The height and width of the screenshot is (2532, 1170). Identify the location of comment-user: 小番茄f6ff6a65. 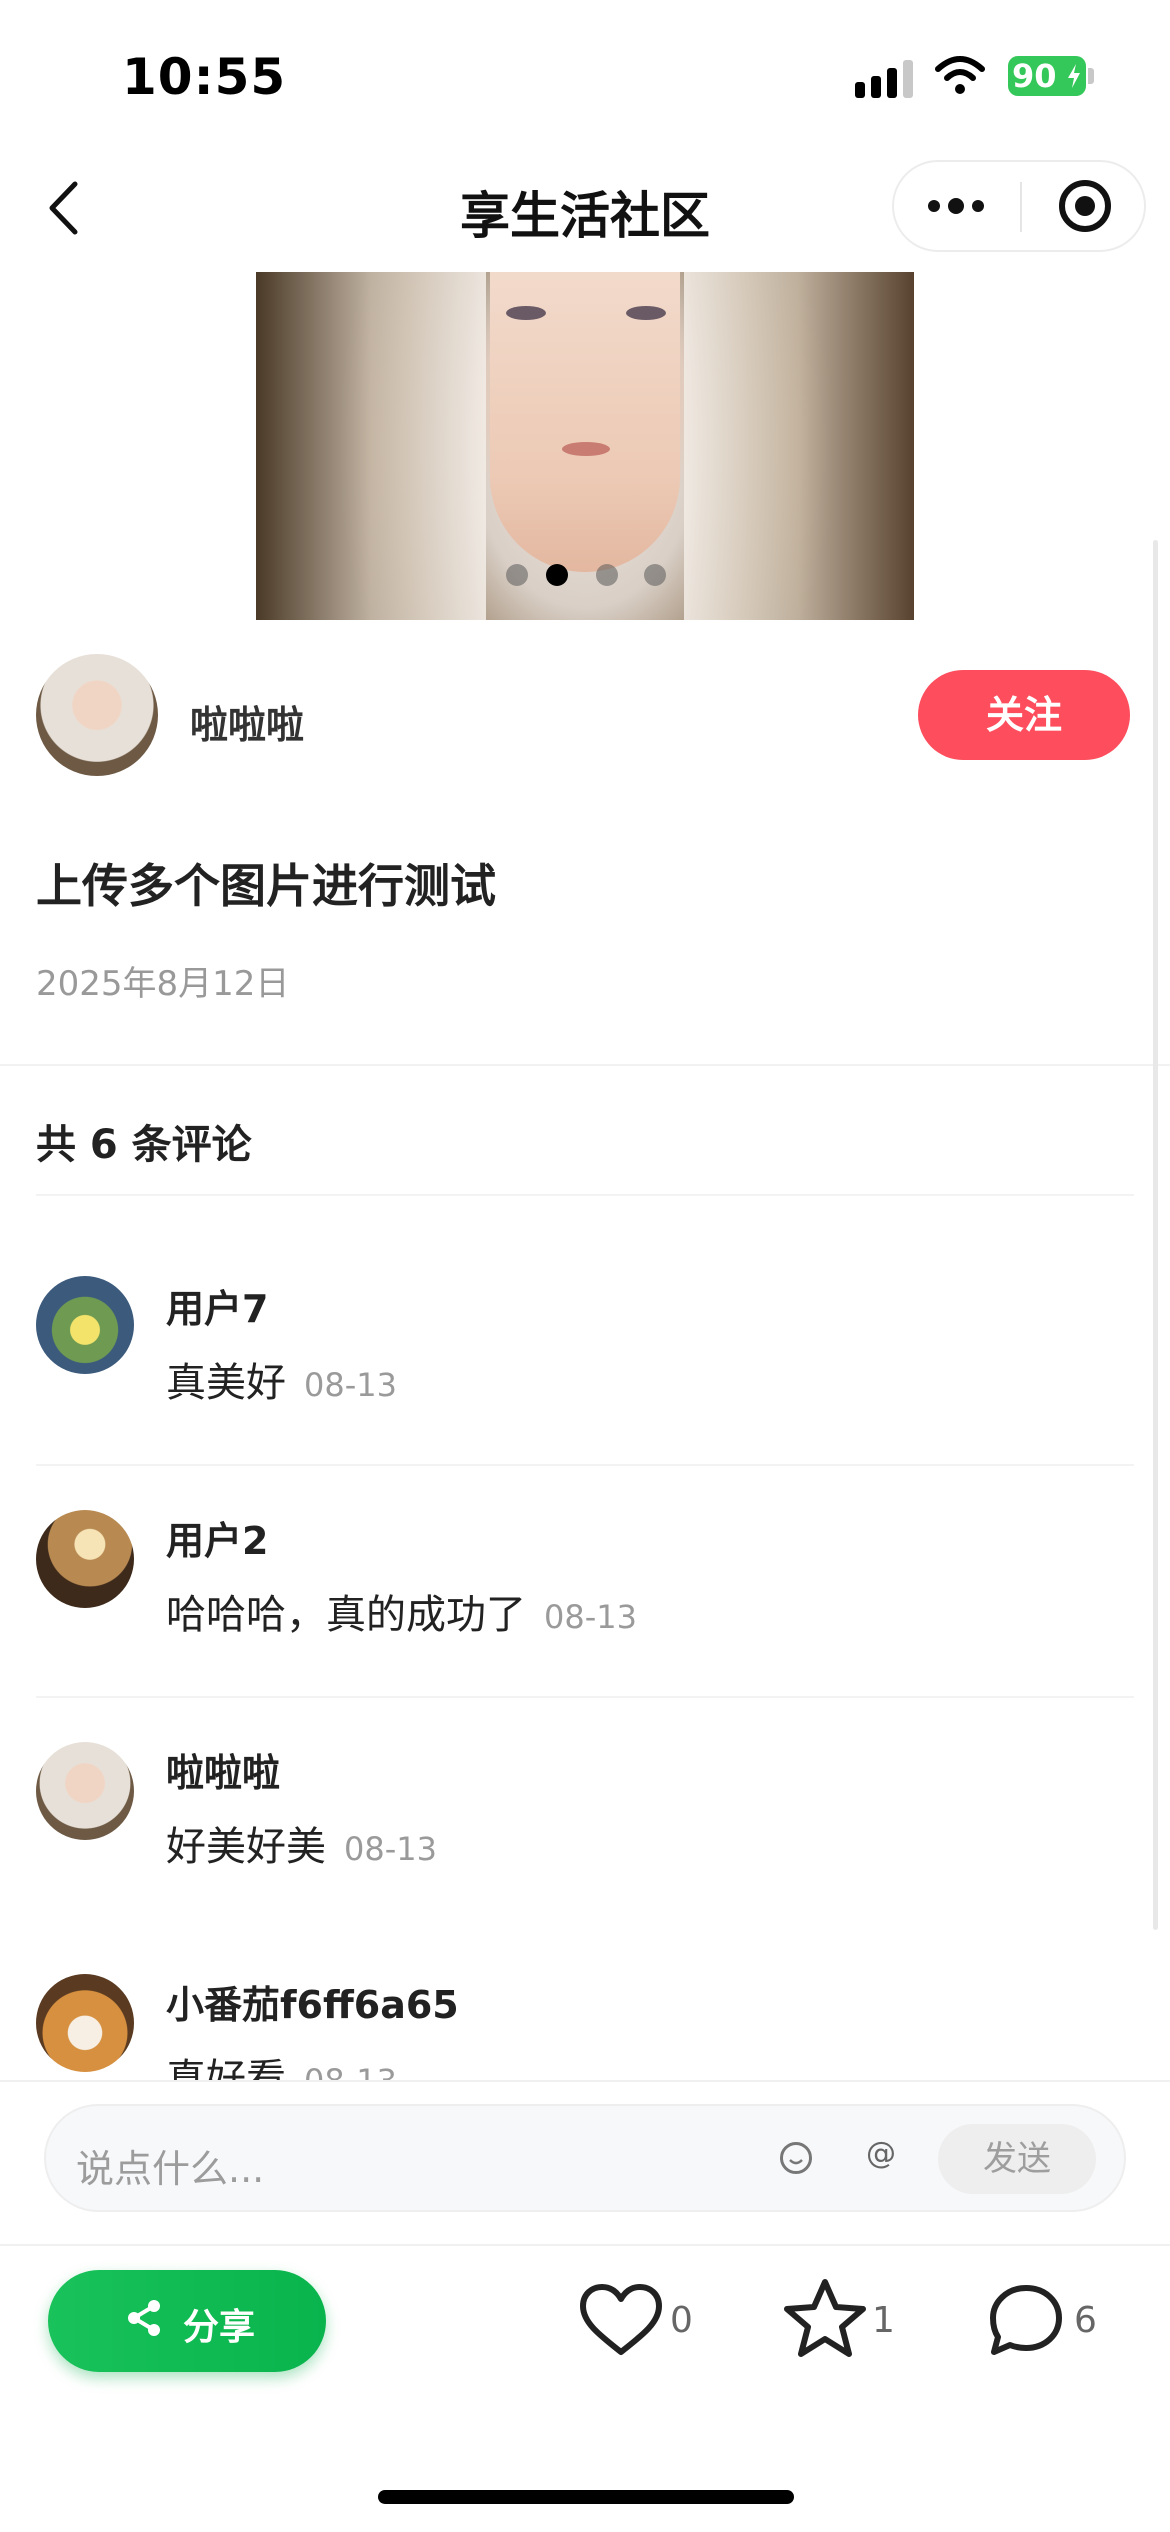
(312, 2001).